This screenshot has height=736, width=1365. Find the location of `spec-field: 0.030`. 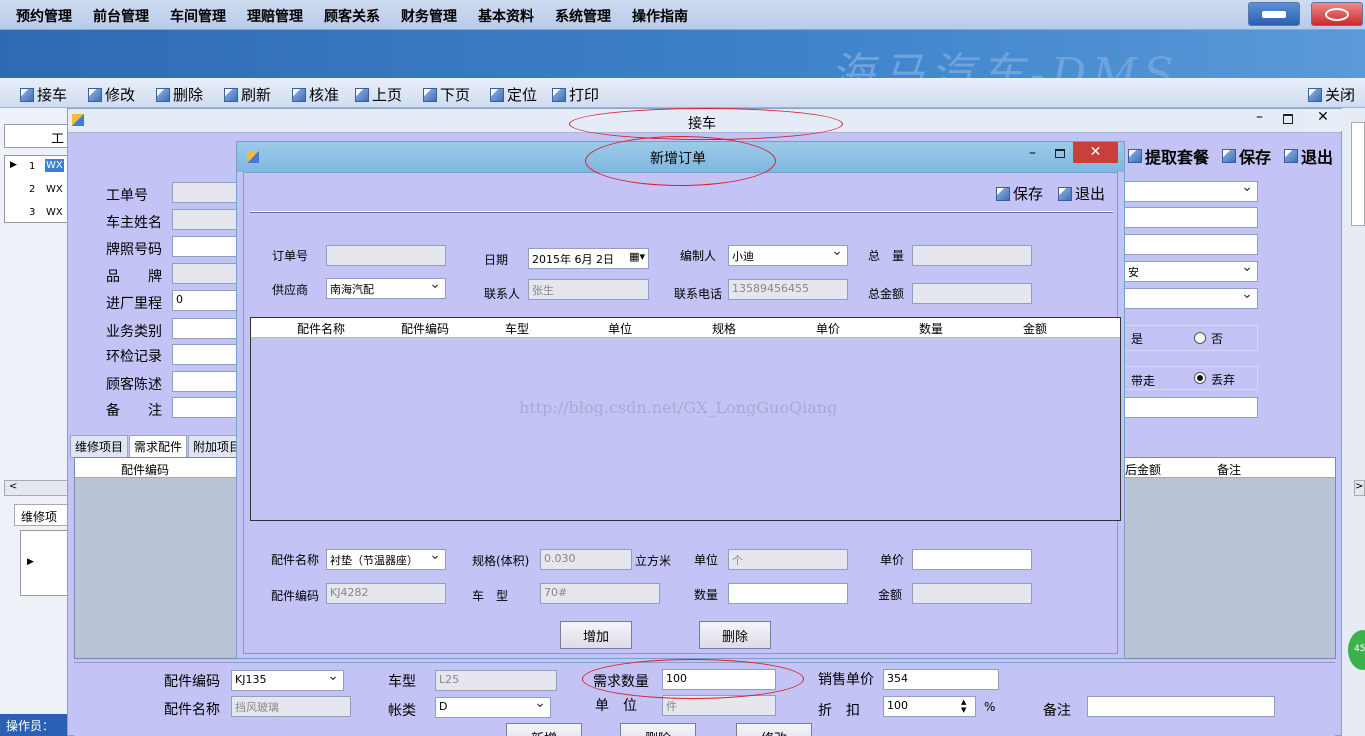

spec-field: 0.030 is located at coordinates (586, 559).